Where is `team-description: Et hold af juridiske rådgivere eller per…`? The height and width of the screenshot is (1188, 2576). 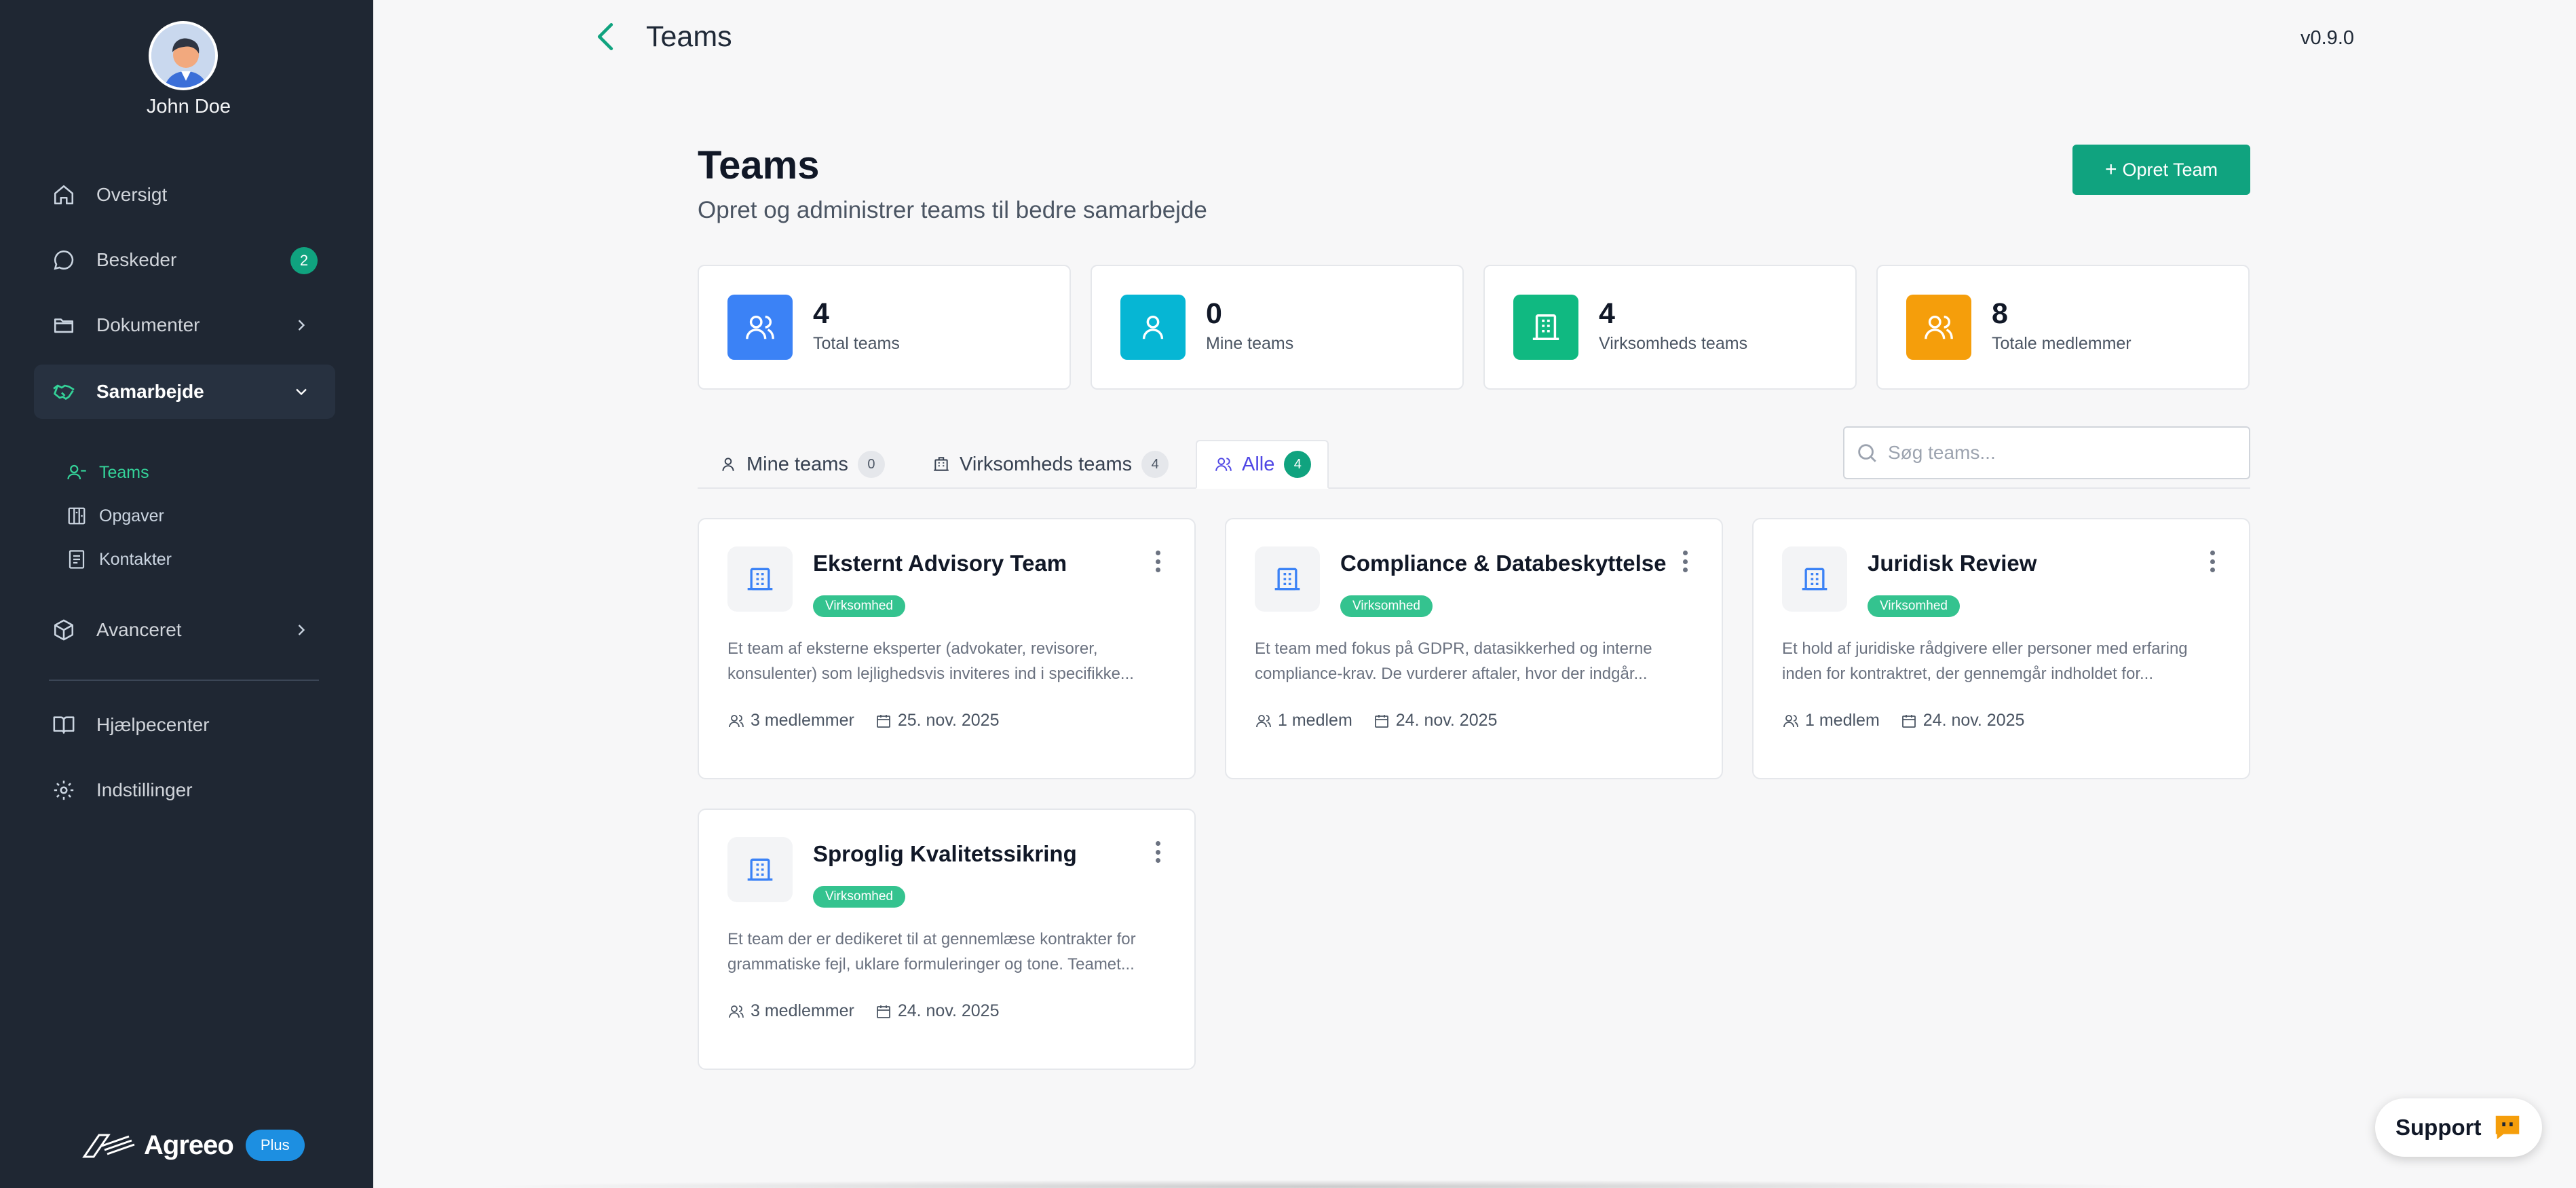
team-description: Et hold af juridiske rådgivere eller per… is located at coordinates (1985, 661).